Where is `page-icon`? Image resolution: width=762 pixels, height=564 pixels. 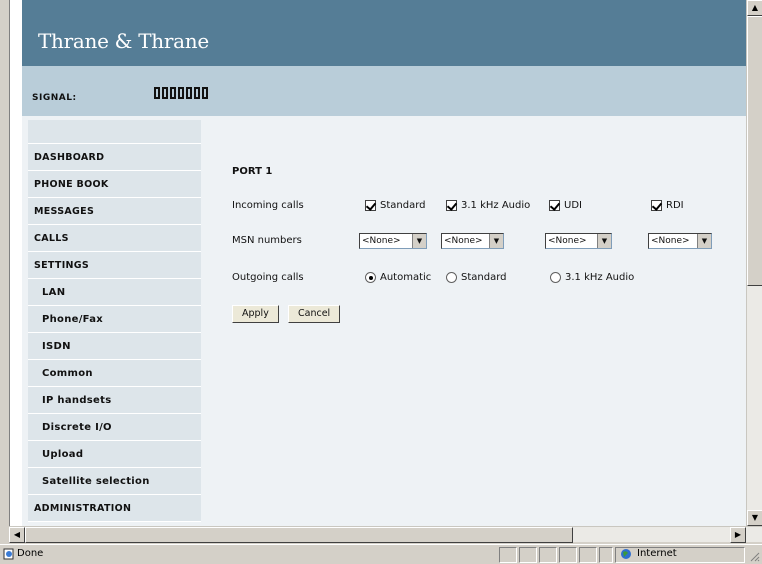
page-icon is located at coordinates (8, 554).